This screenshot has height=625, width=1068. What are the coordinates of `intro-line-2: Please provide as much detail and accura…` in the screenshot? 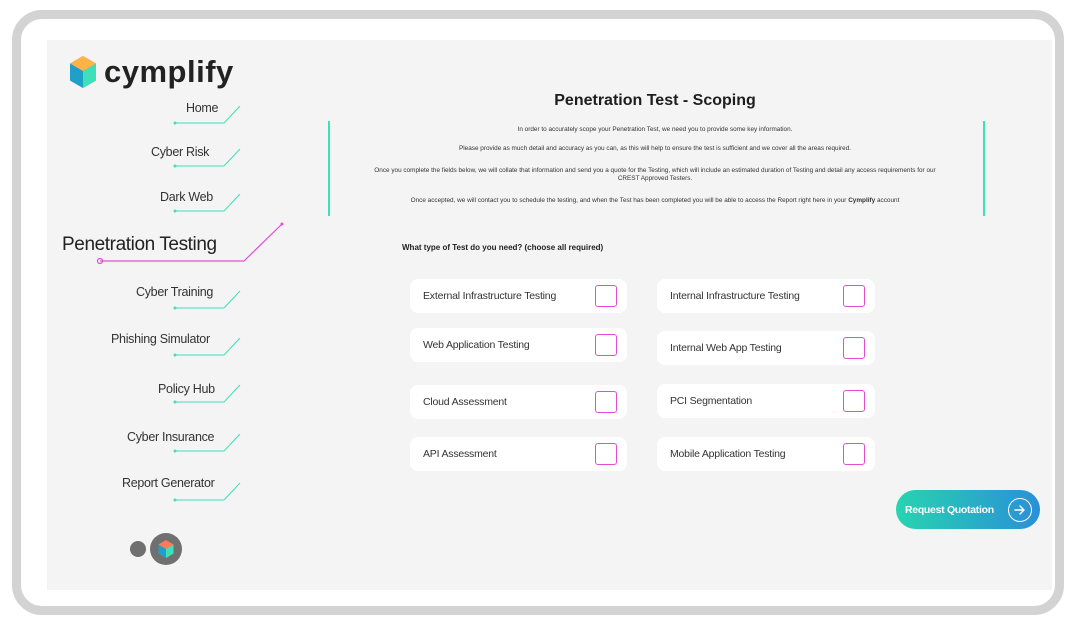 It's located at (655, 148).